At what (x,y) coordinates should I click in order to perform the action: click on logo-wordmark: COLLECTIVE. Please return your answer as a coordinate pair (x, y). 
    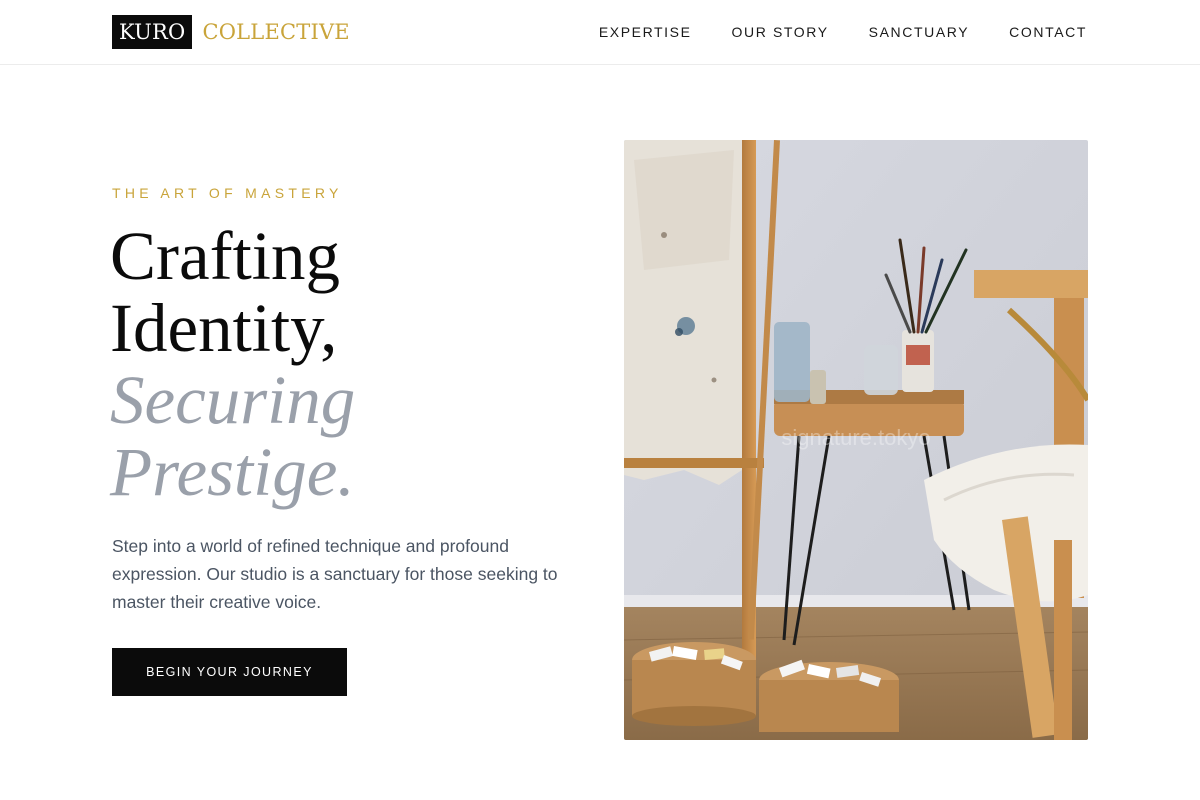
    Looking at the image, I should click on (276, 32).